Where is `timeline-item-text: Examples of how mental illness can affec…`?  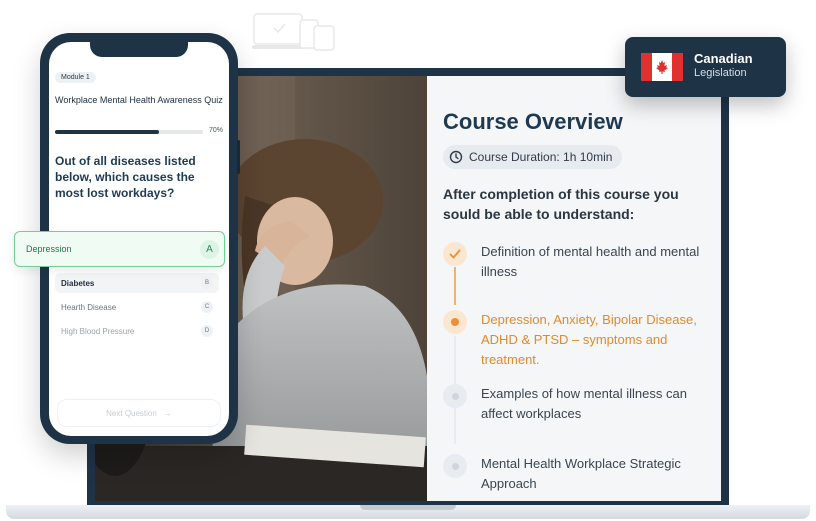
timeline-item-text: Examples of how mental illness can affec… is located at coordinates (584, 403).